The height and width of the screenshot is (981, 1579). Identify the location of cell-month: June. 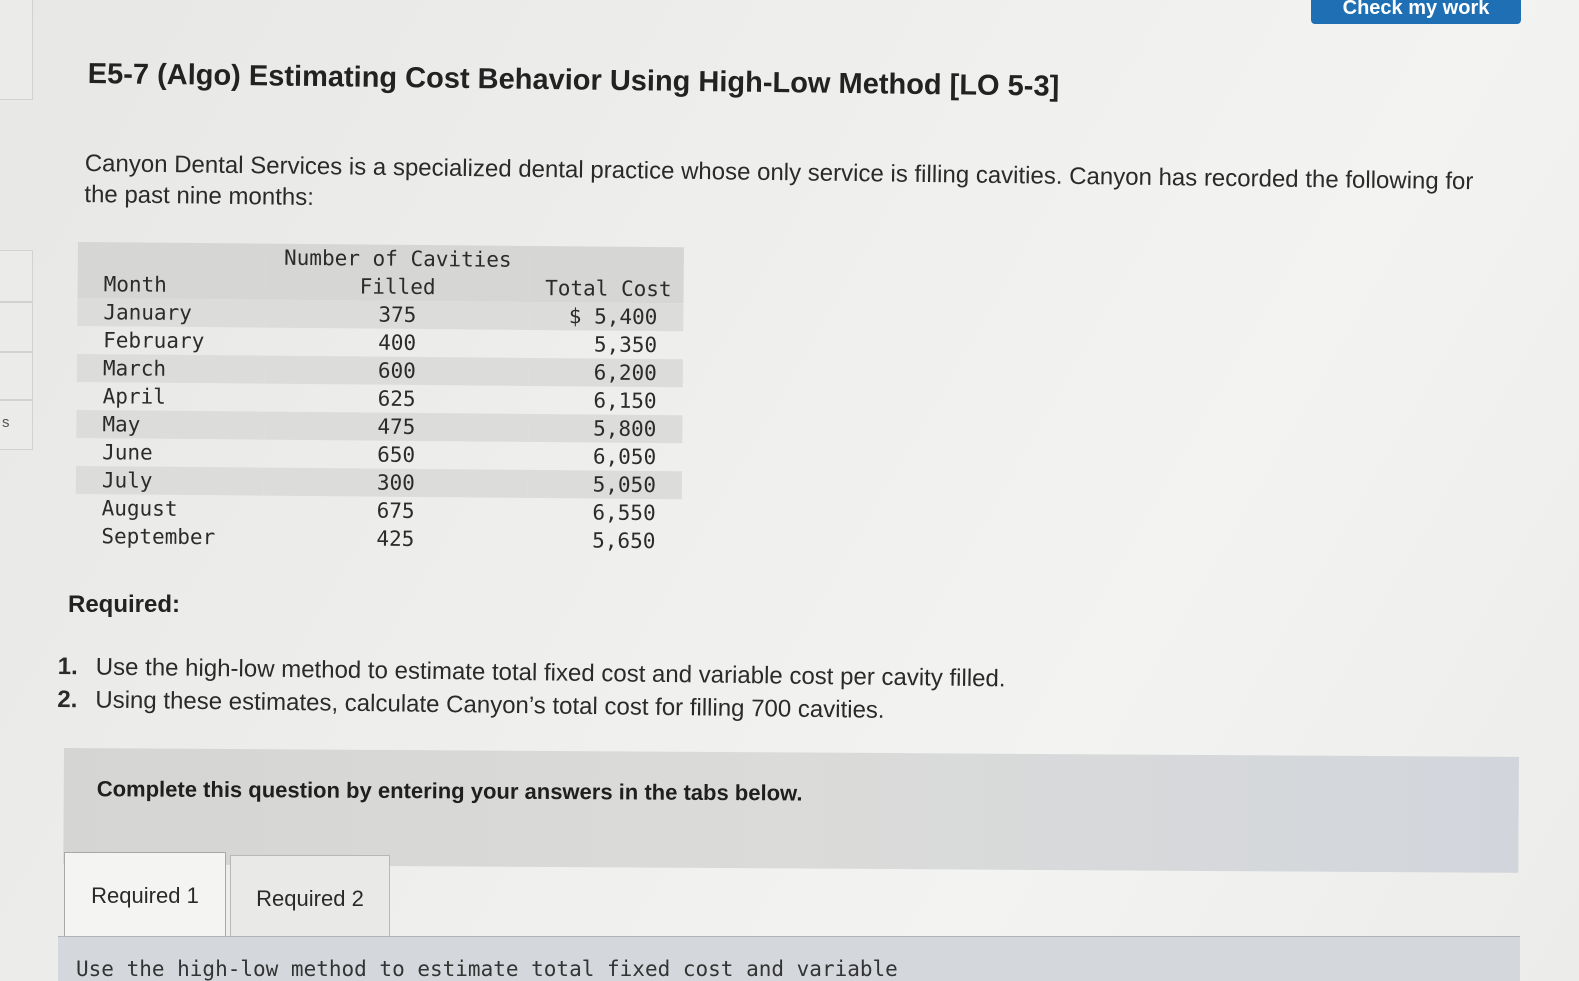
(127, 452).